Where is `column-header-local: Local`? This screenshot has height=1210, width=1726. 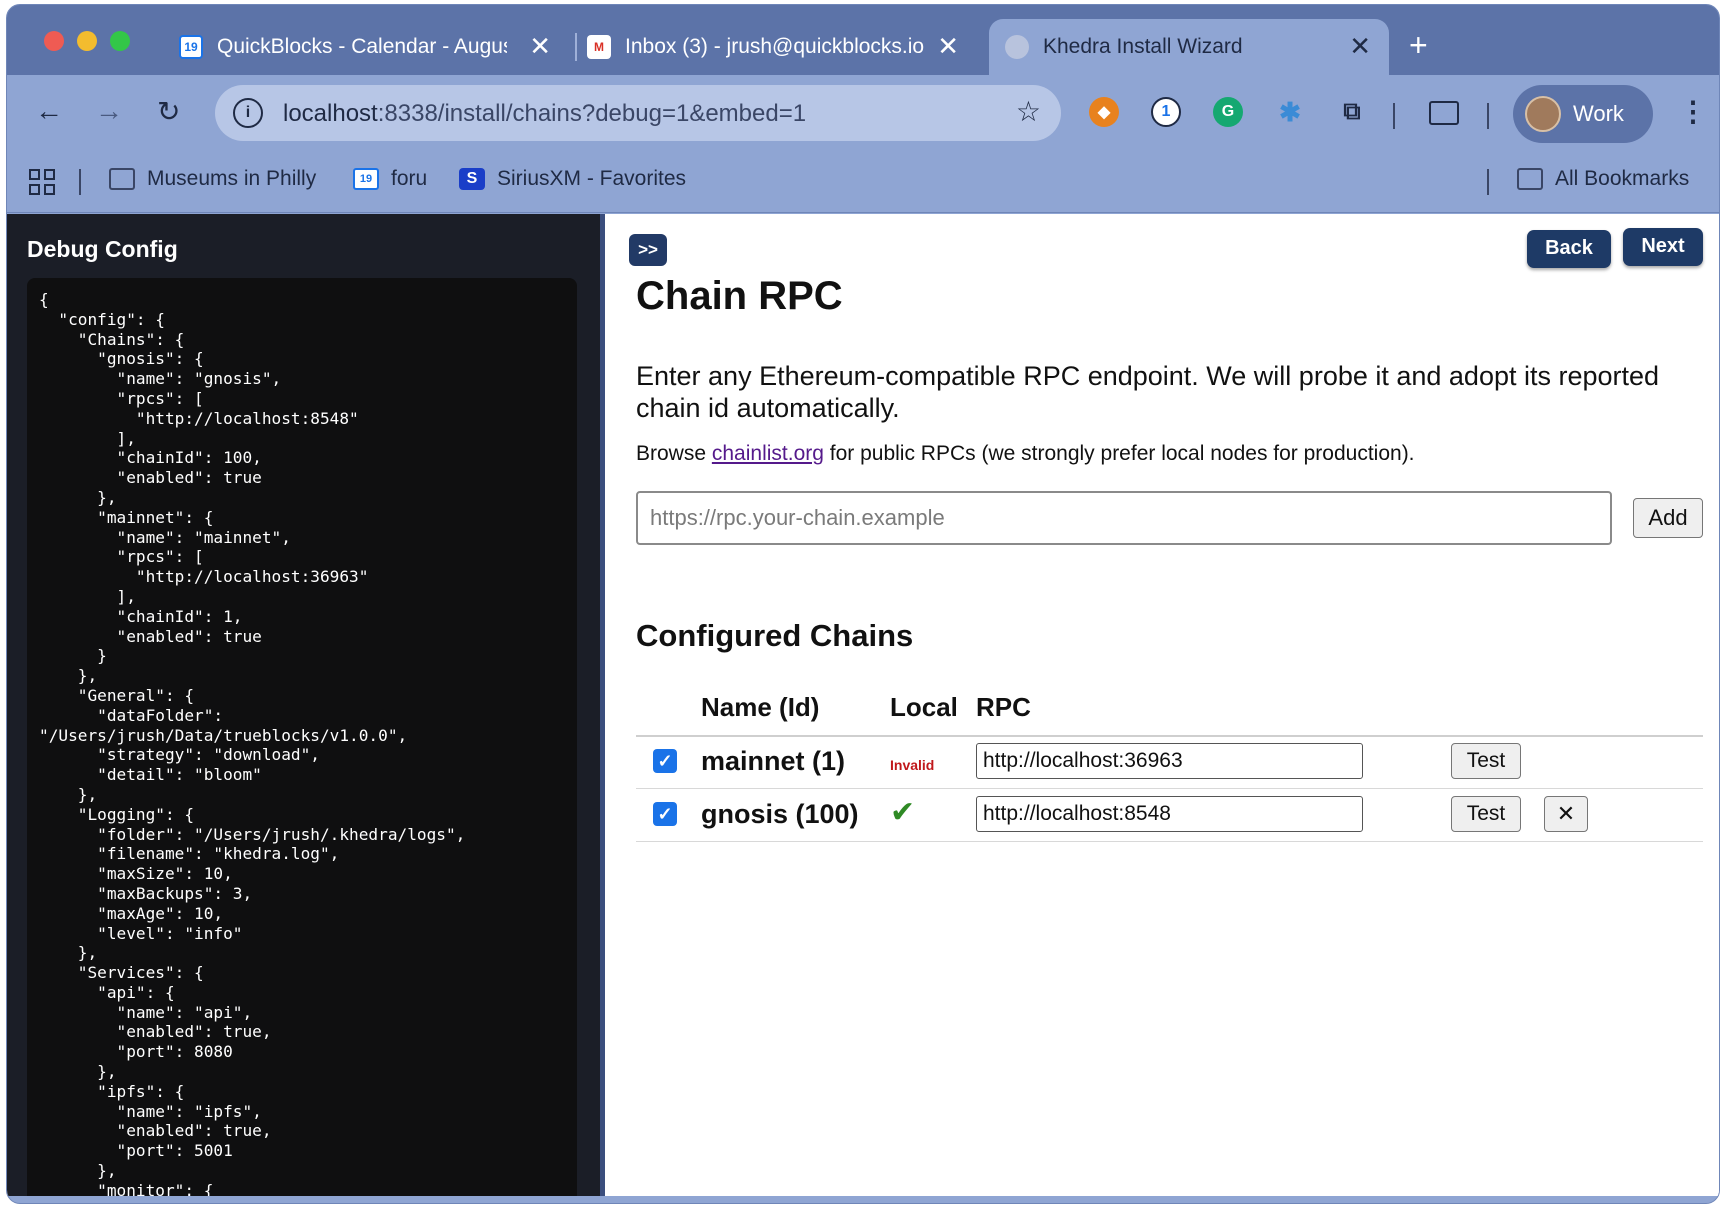
column-header-local: Local is located at coordinates (924, 707).